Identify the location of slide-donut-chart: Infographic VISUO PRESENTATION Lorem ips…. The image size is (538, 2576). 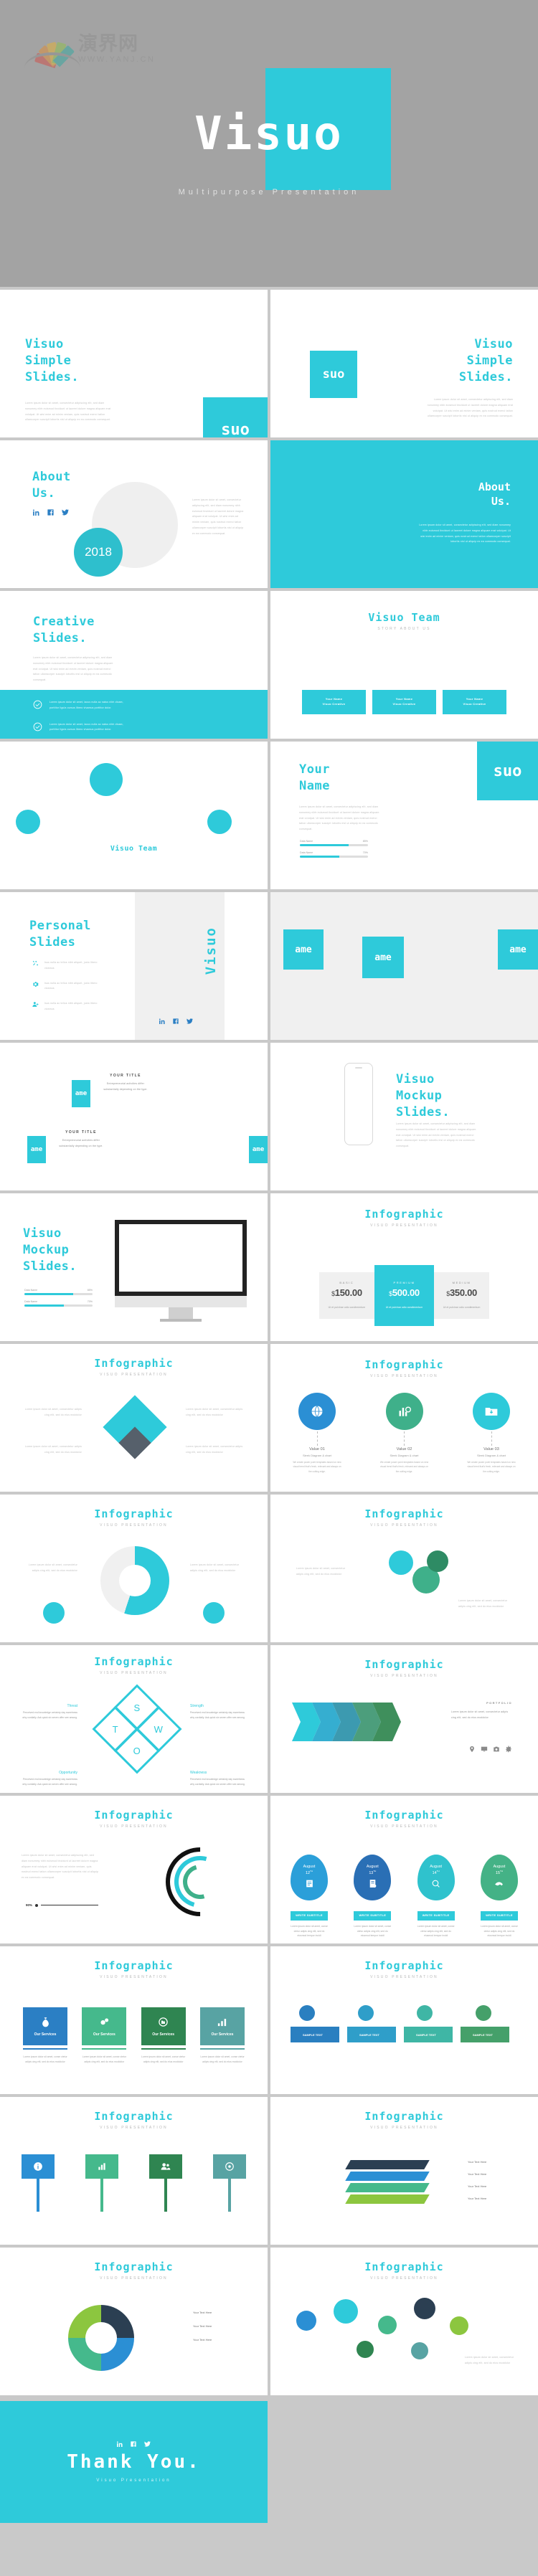
(134, 1568).